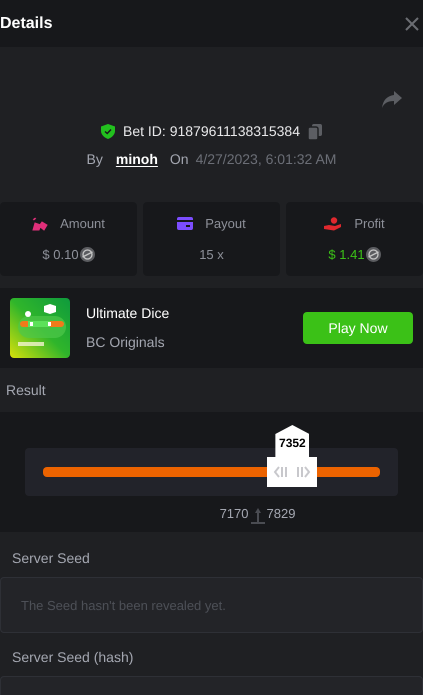 Image resolution: width=423 pixels, height=695 pixels. I want to click on by-label: By, so click(94, 159).